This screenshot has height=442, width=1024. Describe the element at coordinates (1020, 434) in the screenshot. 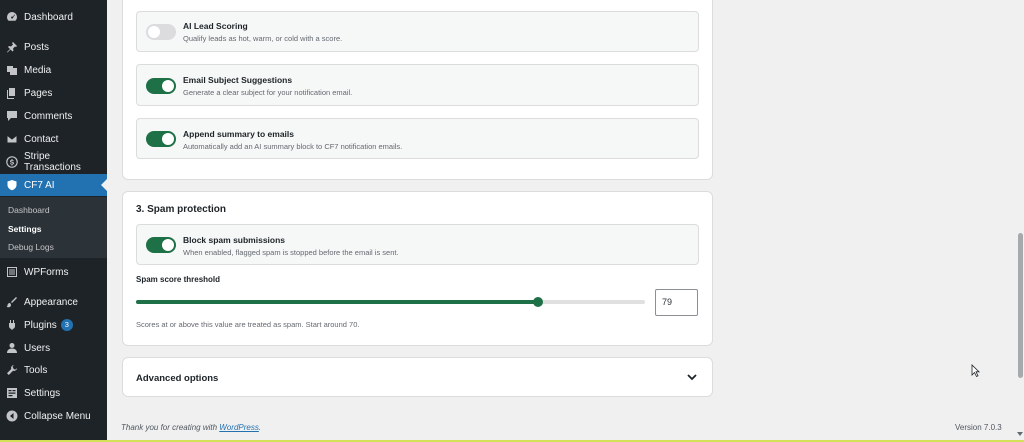

I see `scroll-down-arrow-icon` at that location.